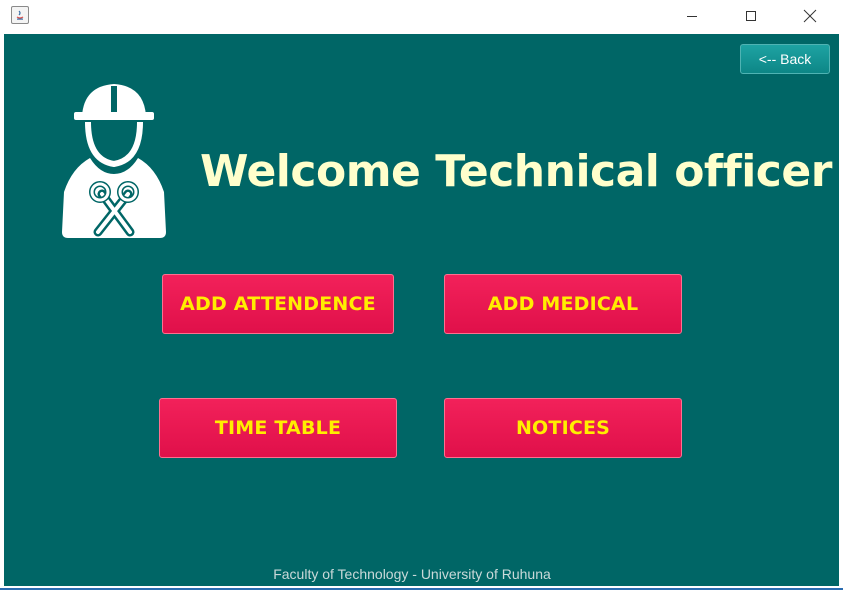 The width and height of the screenshot is (843, 590). I want to click on close-icon, so click(810, 16).